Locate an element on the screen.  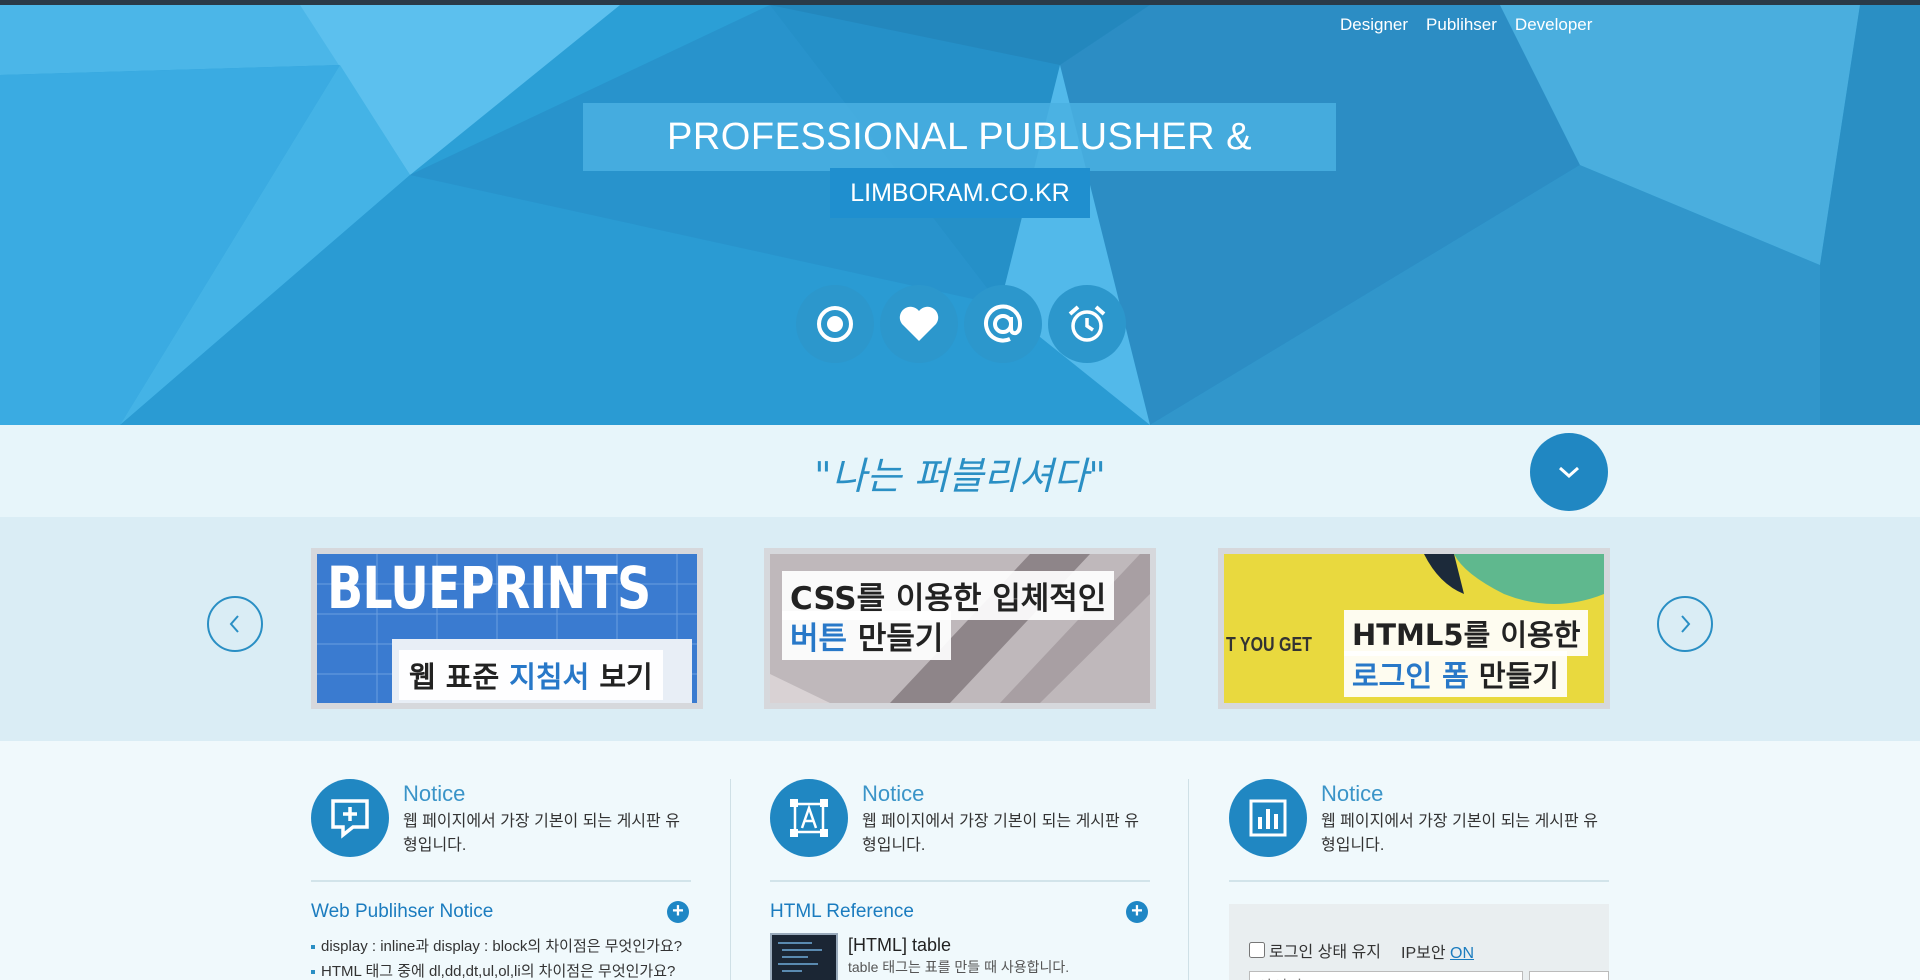
at-icon is located at coordinates (1003, 324).